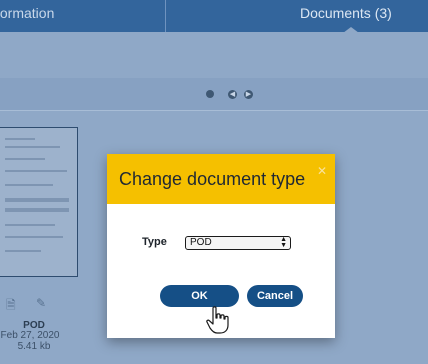 The image size is (428, 364). What do you see at coordinates (322, 171) in the screenshot?
I see `close-icon: ✕` at bounding box center [322, 171].